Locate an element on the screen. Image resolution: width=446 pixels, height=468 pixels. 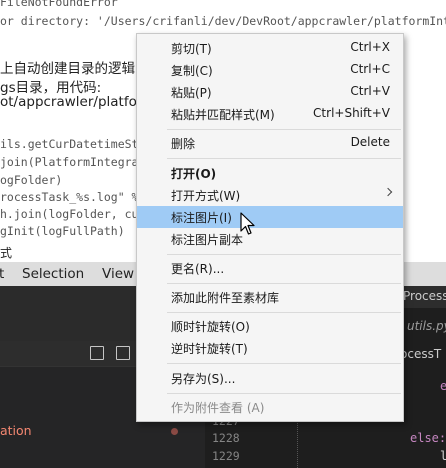
code-keyword: else: is located at coordinates (428, 438).